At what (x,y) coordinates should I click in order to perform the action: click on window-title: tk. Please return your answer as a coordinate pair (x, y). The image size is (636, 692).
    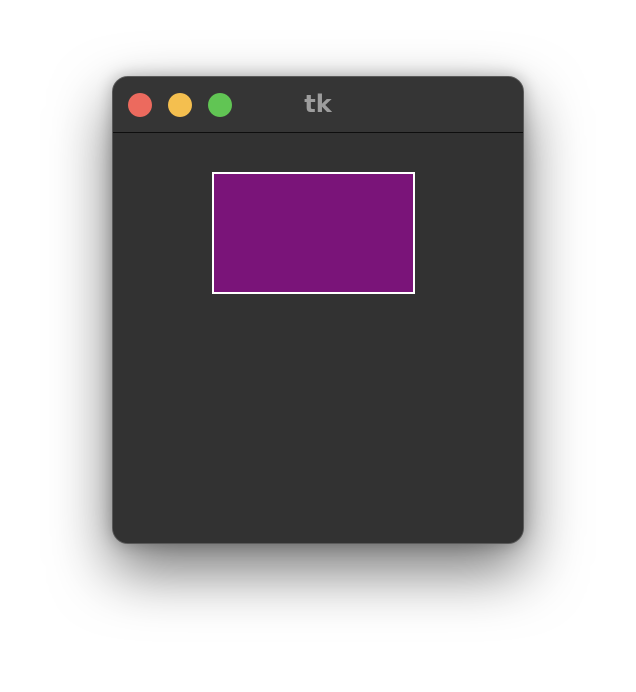
    Looking at the image, I should click on (318, 104).